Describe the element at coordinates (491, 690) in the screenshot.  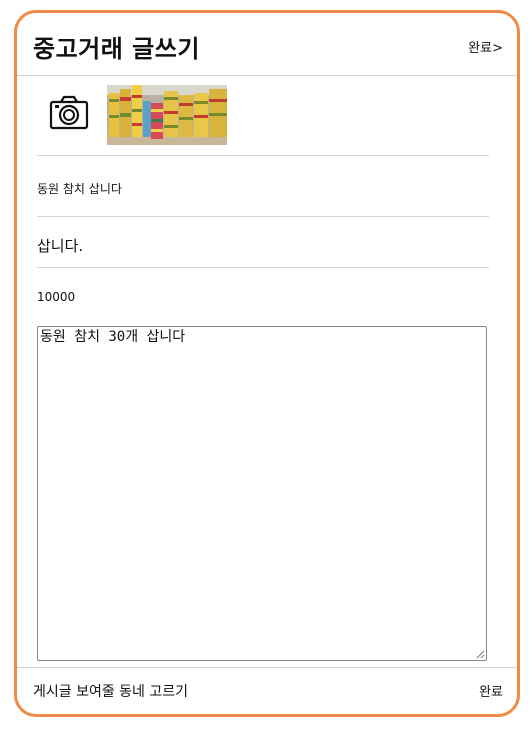
I see `done-button-bottom: 완료` at that location.